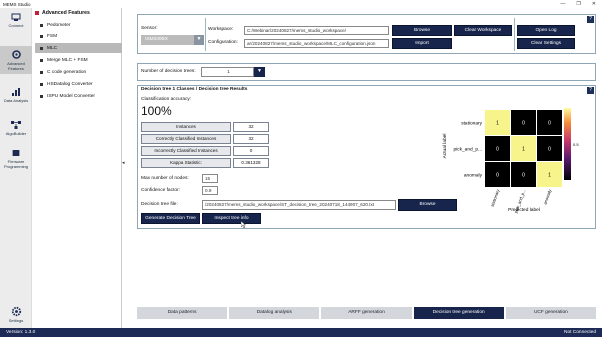 The height and width of the screenshot is (337, 602). What do you see at coordinates (576, 144) in the screenshot?
I see `colorbar-tick: 0.5` at bounding box center [576, 144].